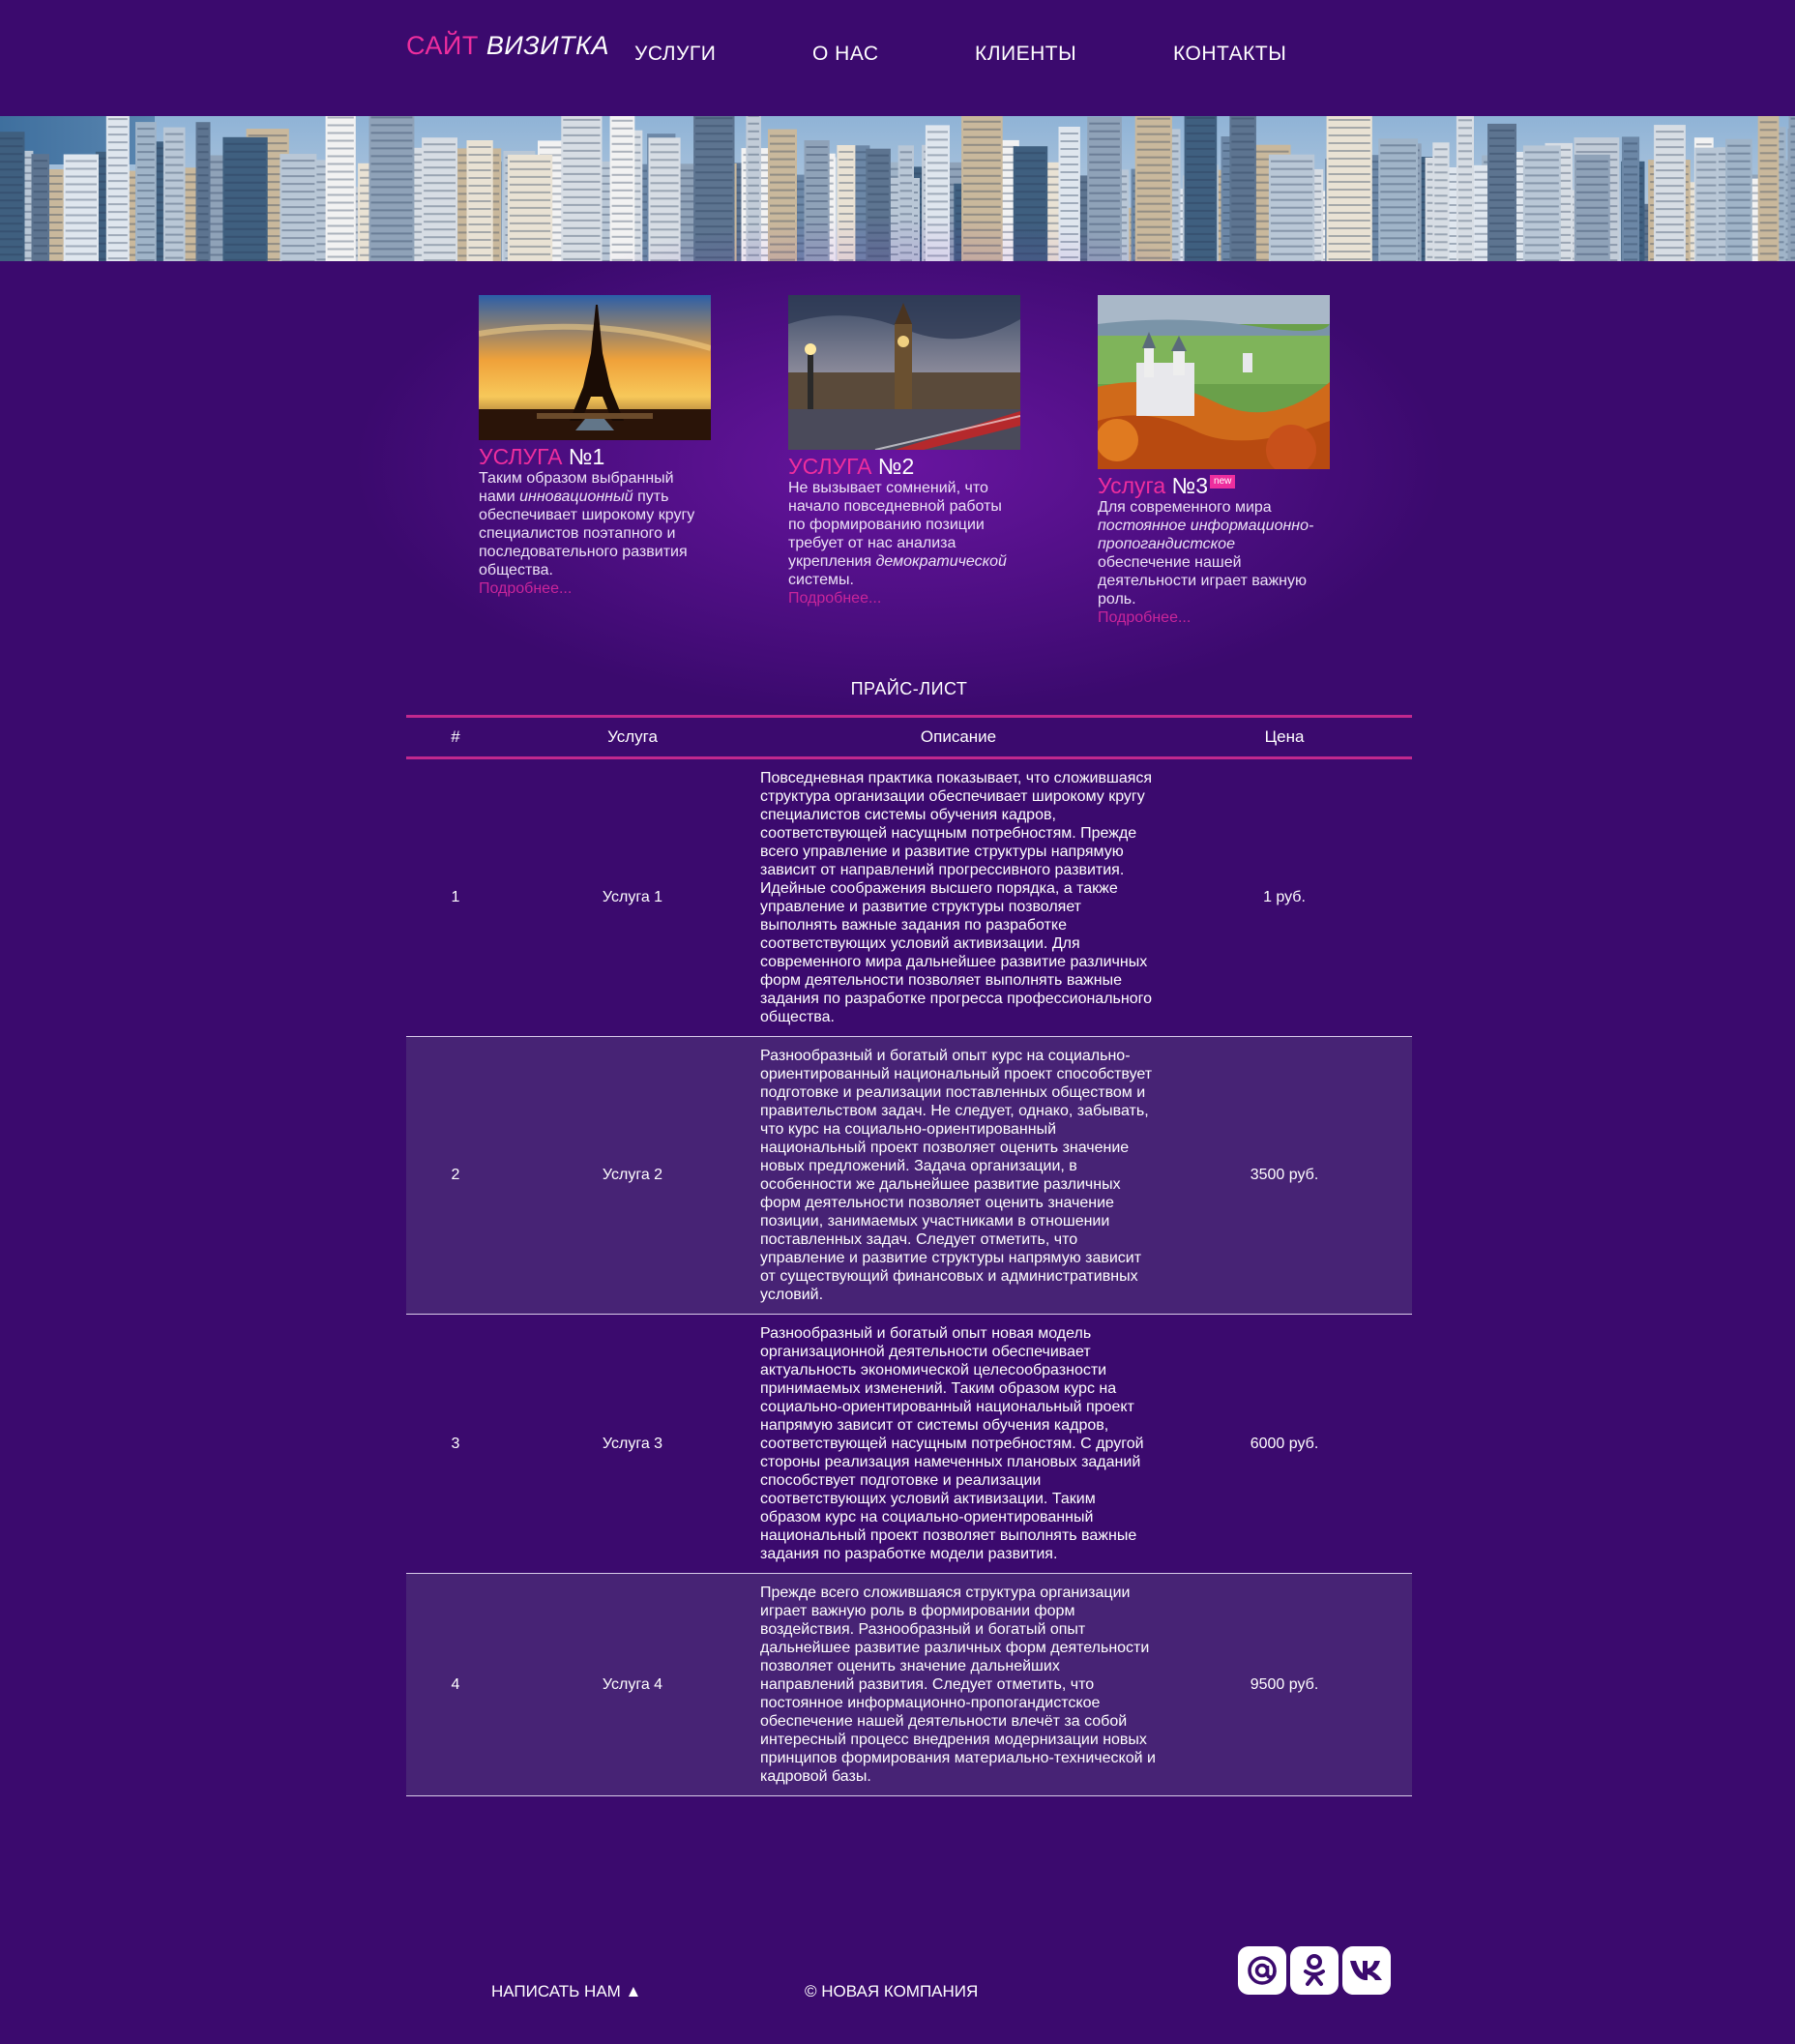  Describe the element at coordinates (1025, 54) in the screenshot. I see `nav-clients: КЛИЕНТЫ` at that location.